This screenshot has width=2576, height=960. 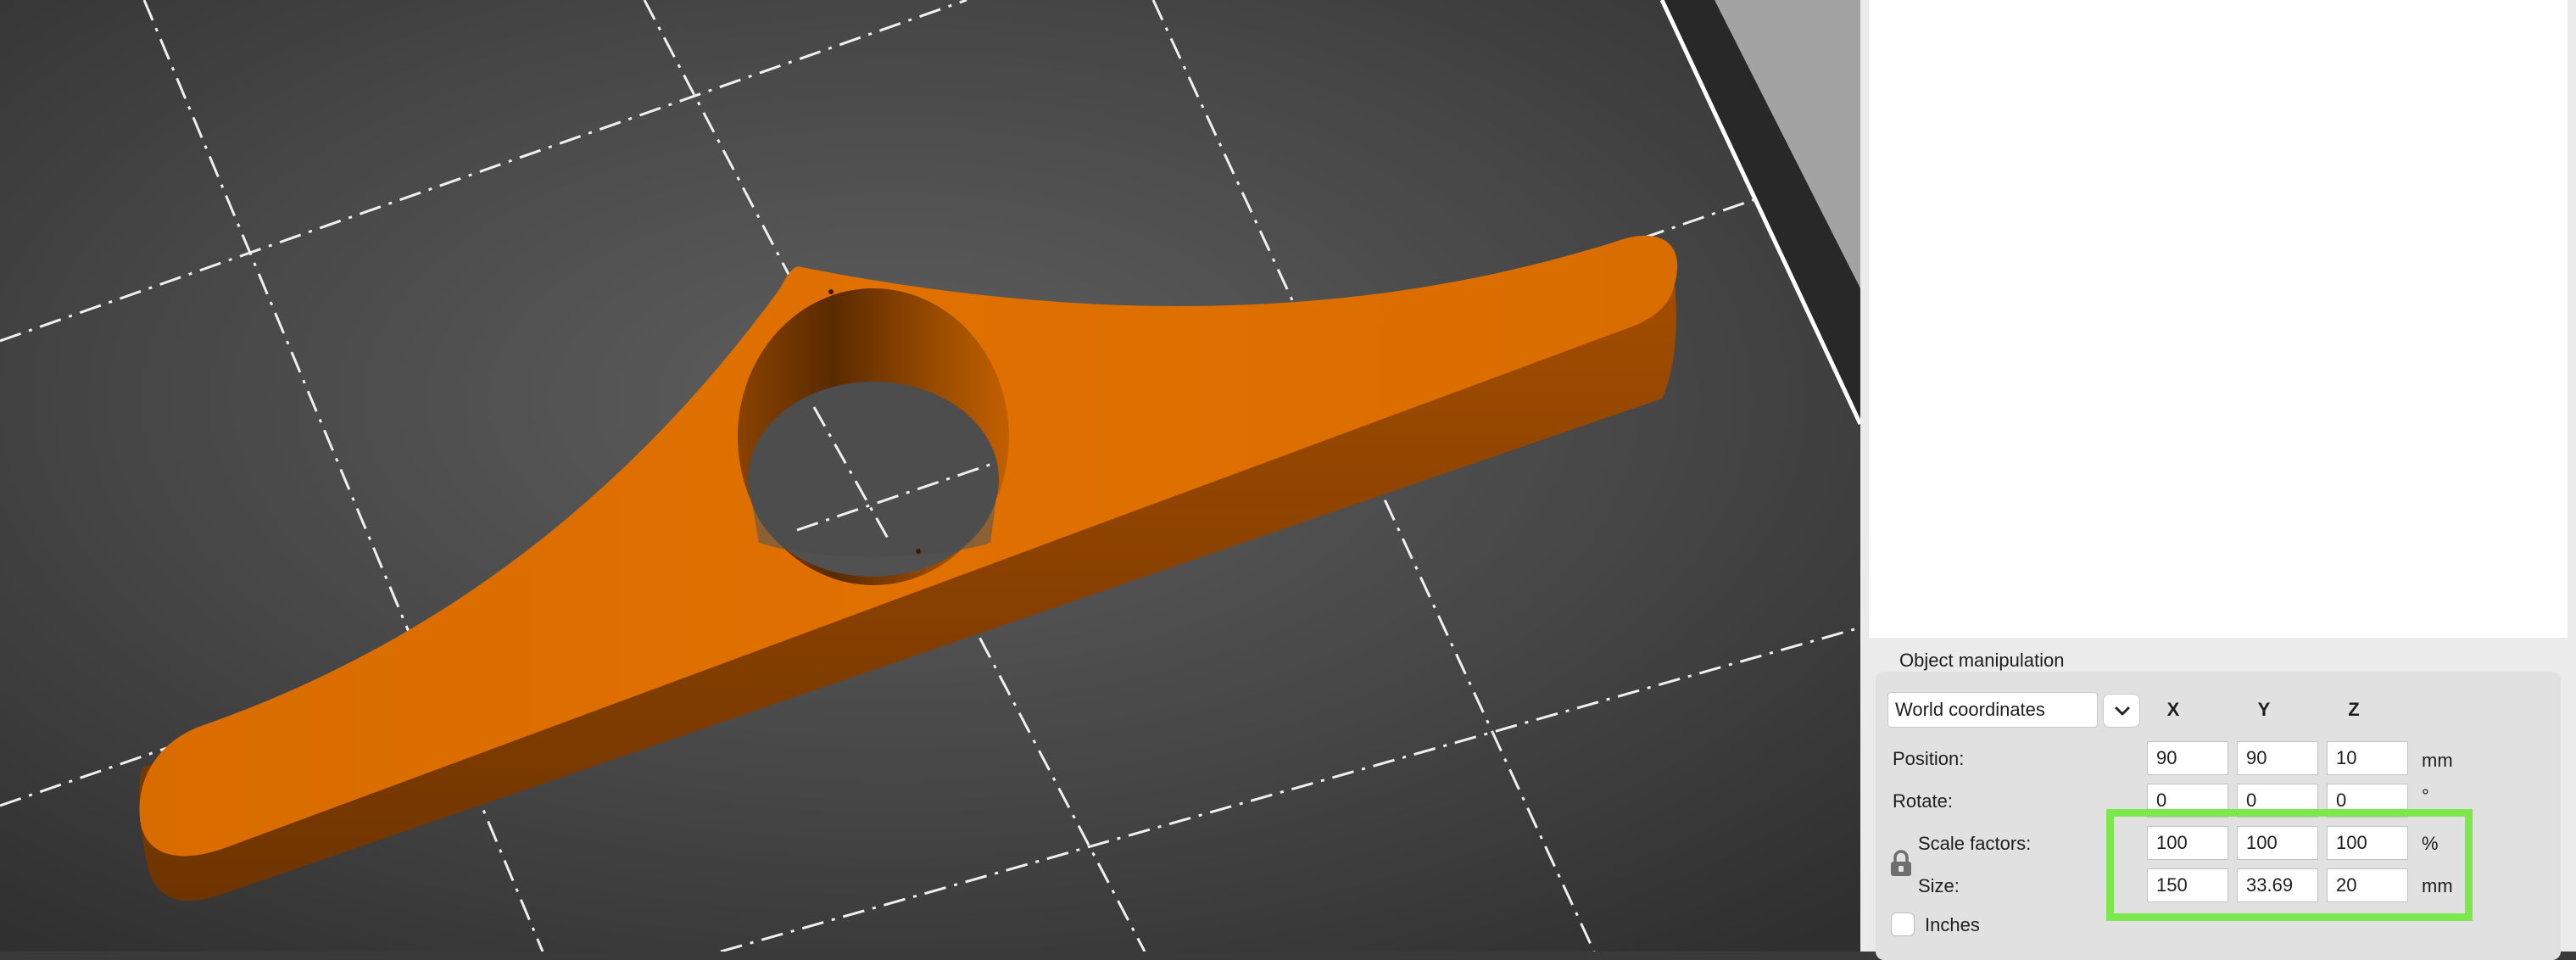 What do you see at coordinates (2367, 885) in the screenshot?
I see `size-z-input` at bounding box center [2367, 885].